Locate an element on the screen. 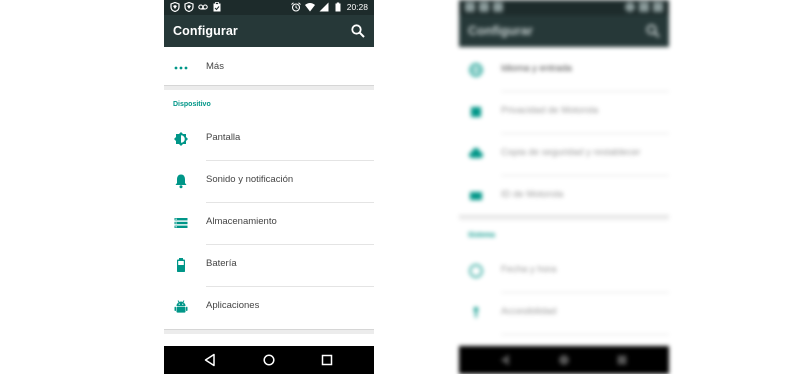 This screenshot has height=374, width=800. settings-item-label: Batería is located at coordinates (221, 263).